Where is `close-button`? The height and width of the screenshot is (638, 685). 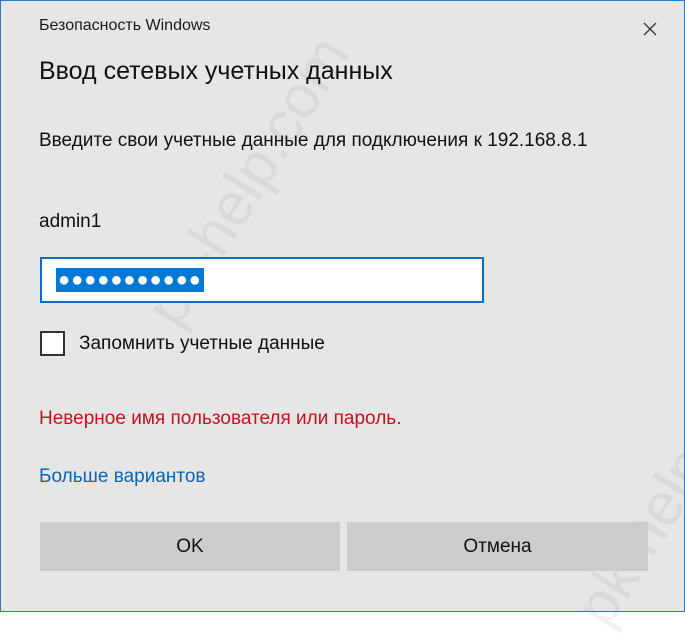
close-button is located at coordinates (650, 29).